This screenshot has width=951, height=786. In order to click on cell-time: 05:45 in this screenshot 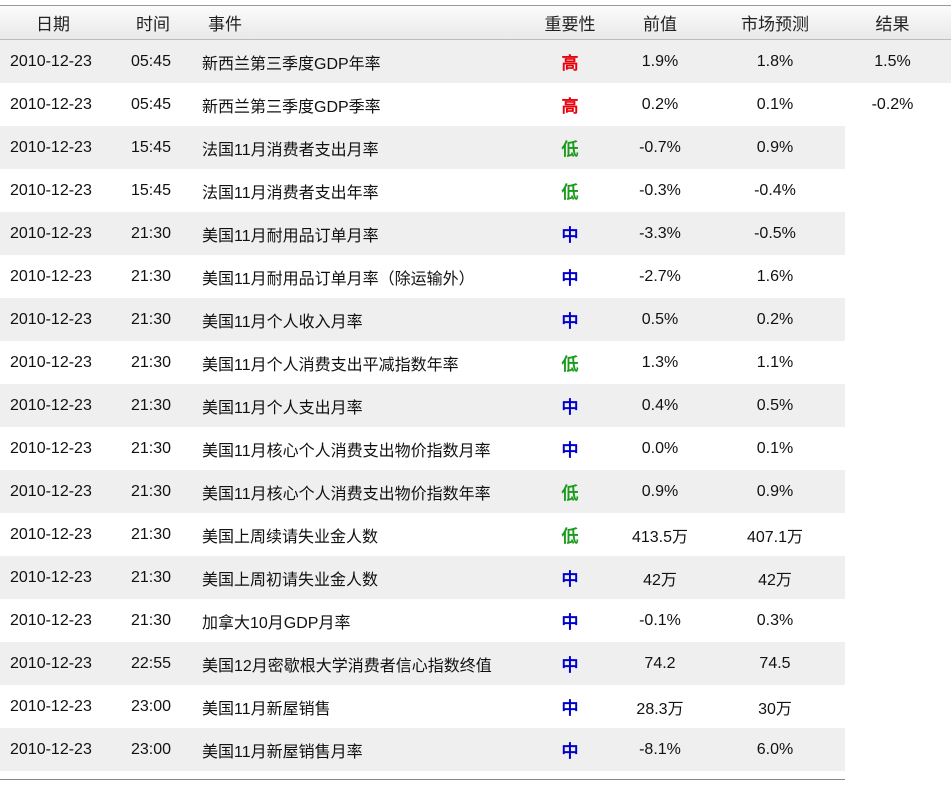, I will do `click(151, 61)`.